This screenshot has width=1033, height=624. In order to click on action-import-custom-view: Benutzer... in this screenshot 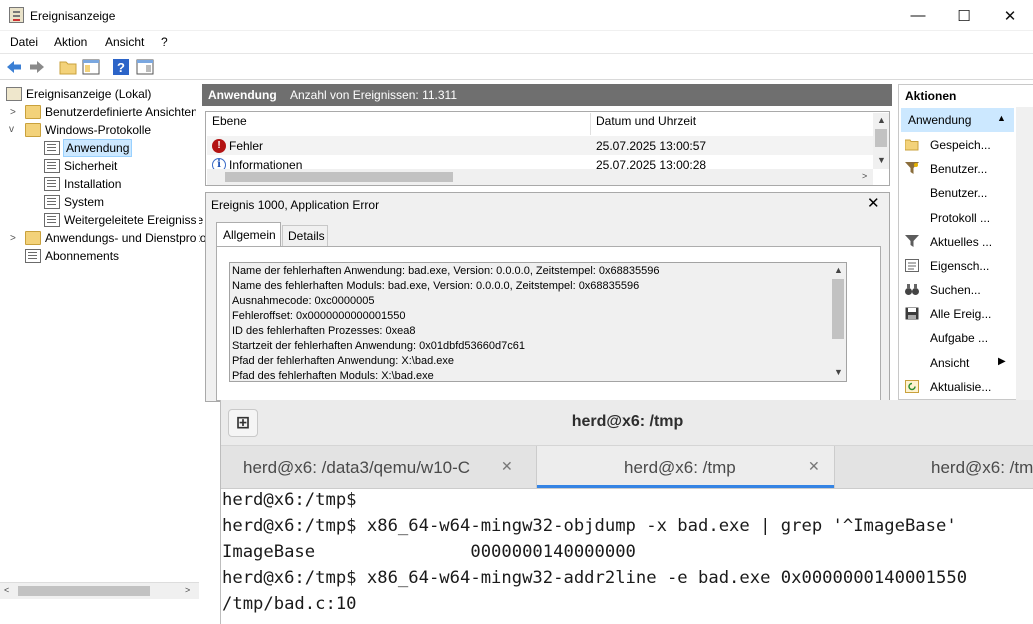, I will do `click(957, 193)`.